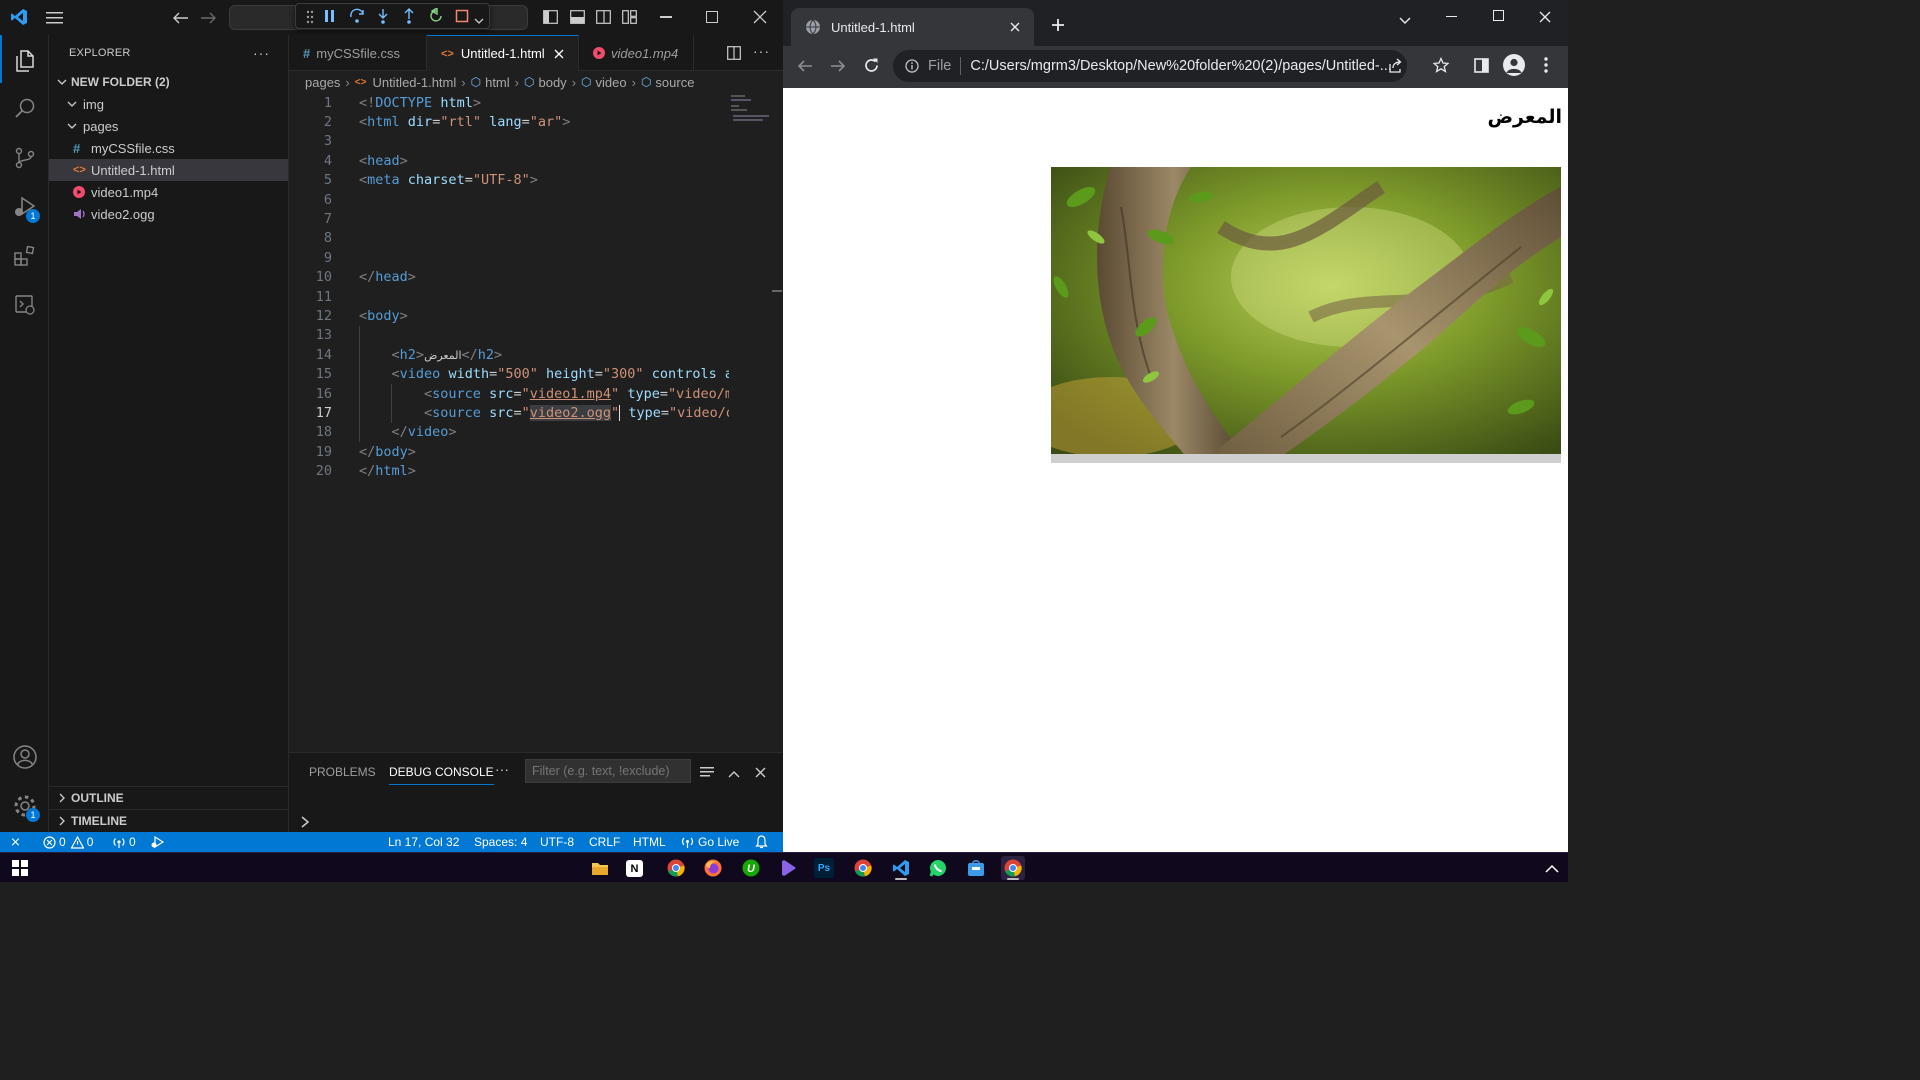 The image size is (1920, 1080). I want to click on minimize-icon, so click(666, 17).